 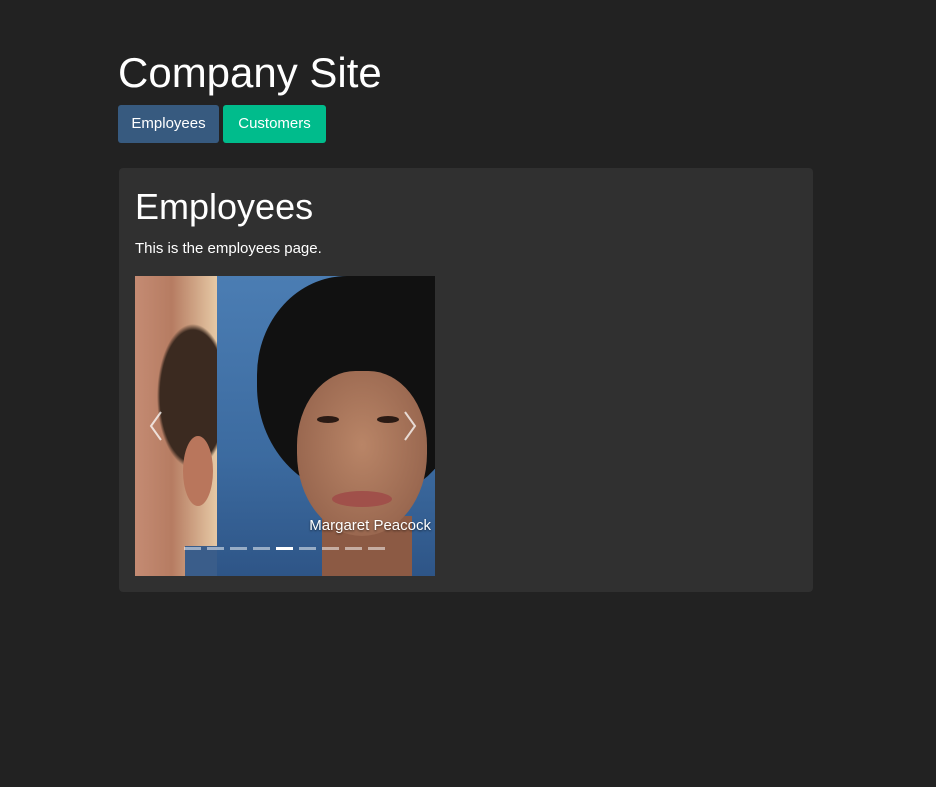 I want to click on employees-button: Employees, so click(x=168, y=124).